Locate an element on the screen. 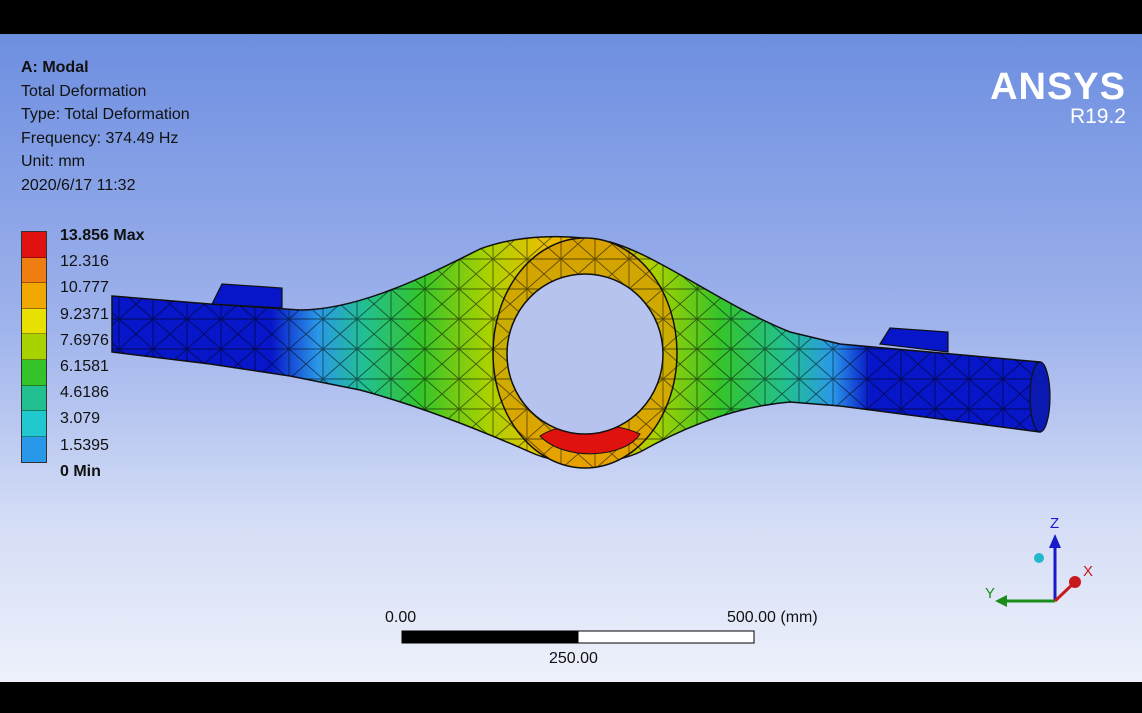 The image size is (1142, 713). result-frequency: Frequency: 374.49 Hz is located at coordinates (100, 138).